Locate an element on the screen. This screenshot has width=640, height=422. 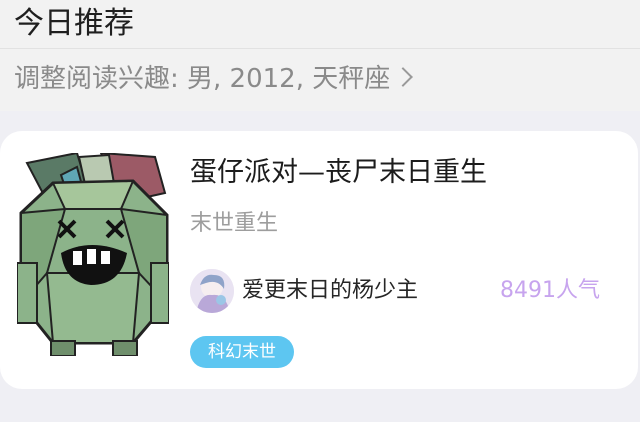
chevron-right-icon is located at coordinates (403, 77).